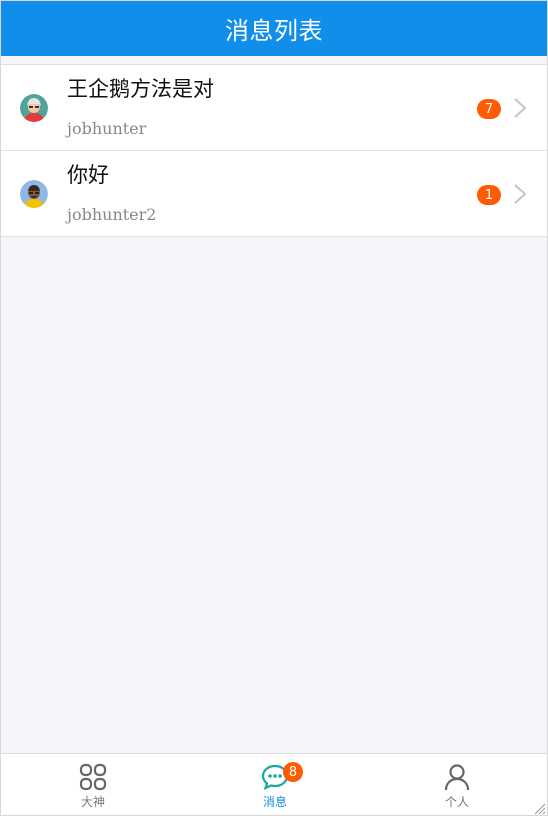  I want to click on page-title: 消息列表, so click(274, 28).